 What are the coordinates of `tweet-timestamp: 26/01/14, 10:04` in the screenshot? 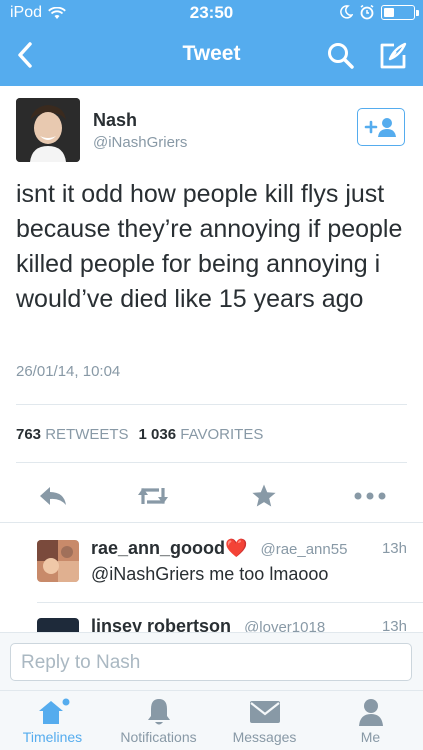 It's located at (68, 371).